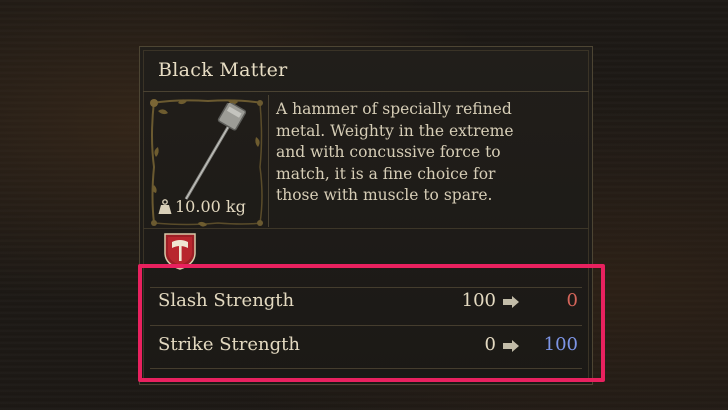 Image resolution: width=728 pixels, height=410 pixels. Describe the element at coordinates (268, 161) in the screenshot. I see `image-description-divider` at that location.